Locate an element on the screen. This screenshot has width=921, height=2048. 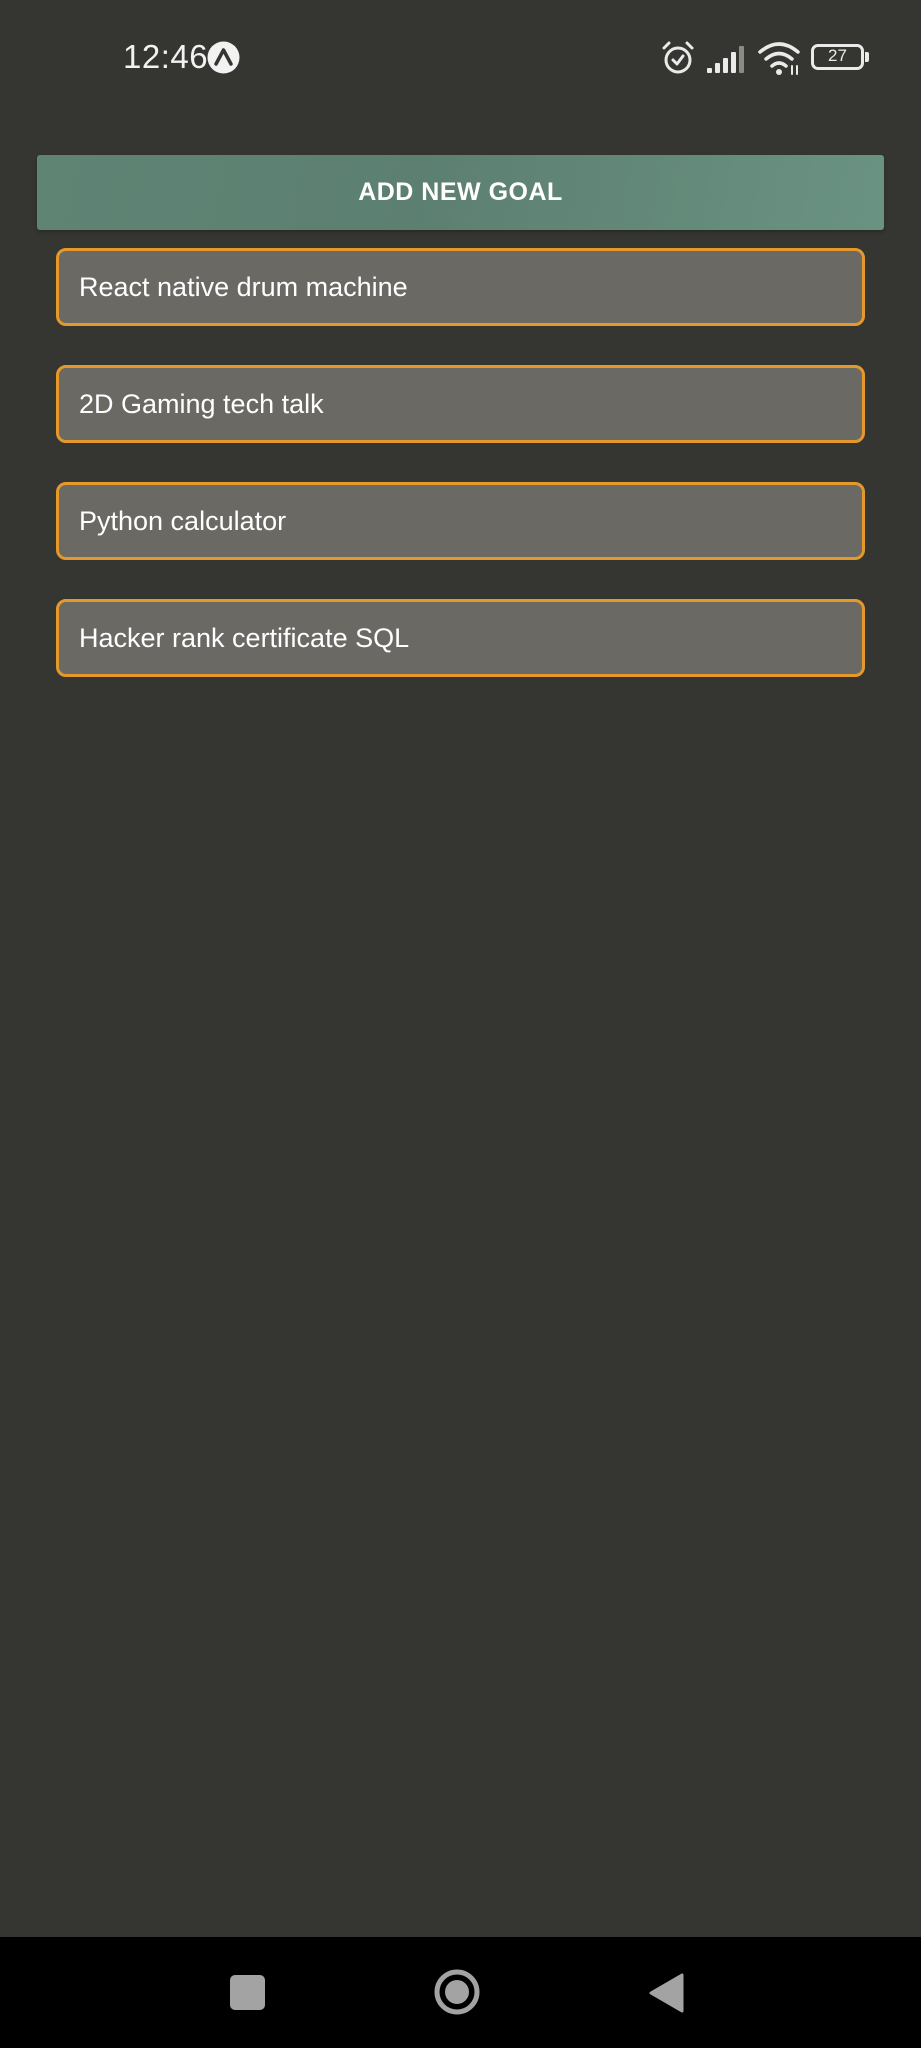
alarm-icon is located at coordinates (678, 57).